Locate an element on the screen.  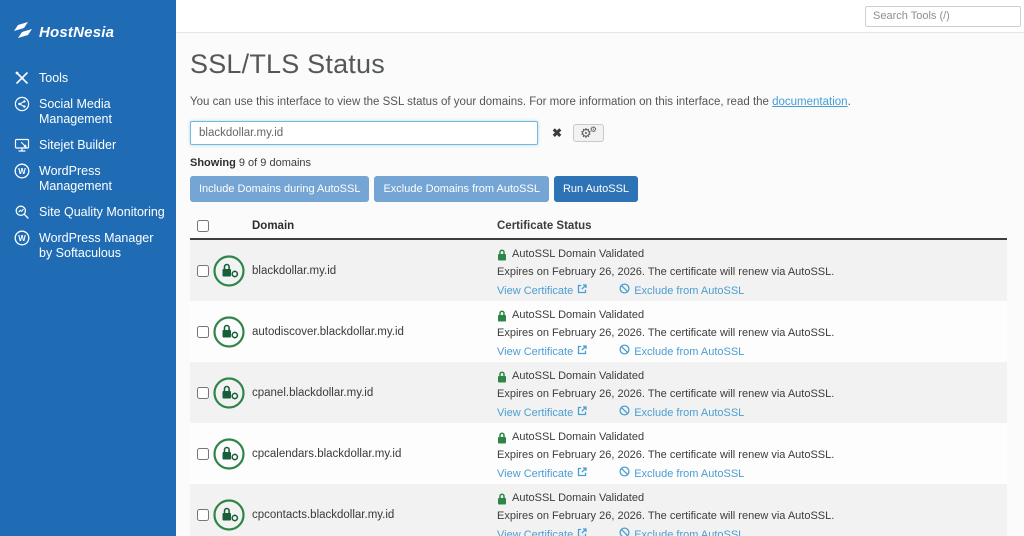
sidebar-item-label: Sitejet Builder is located at coordinates (78, 145).